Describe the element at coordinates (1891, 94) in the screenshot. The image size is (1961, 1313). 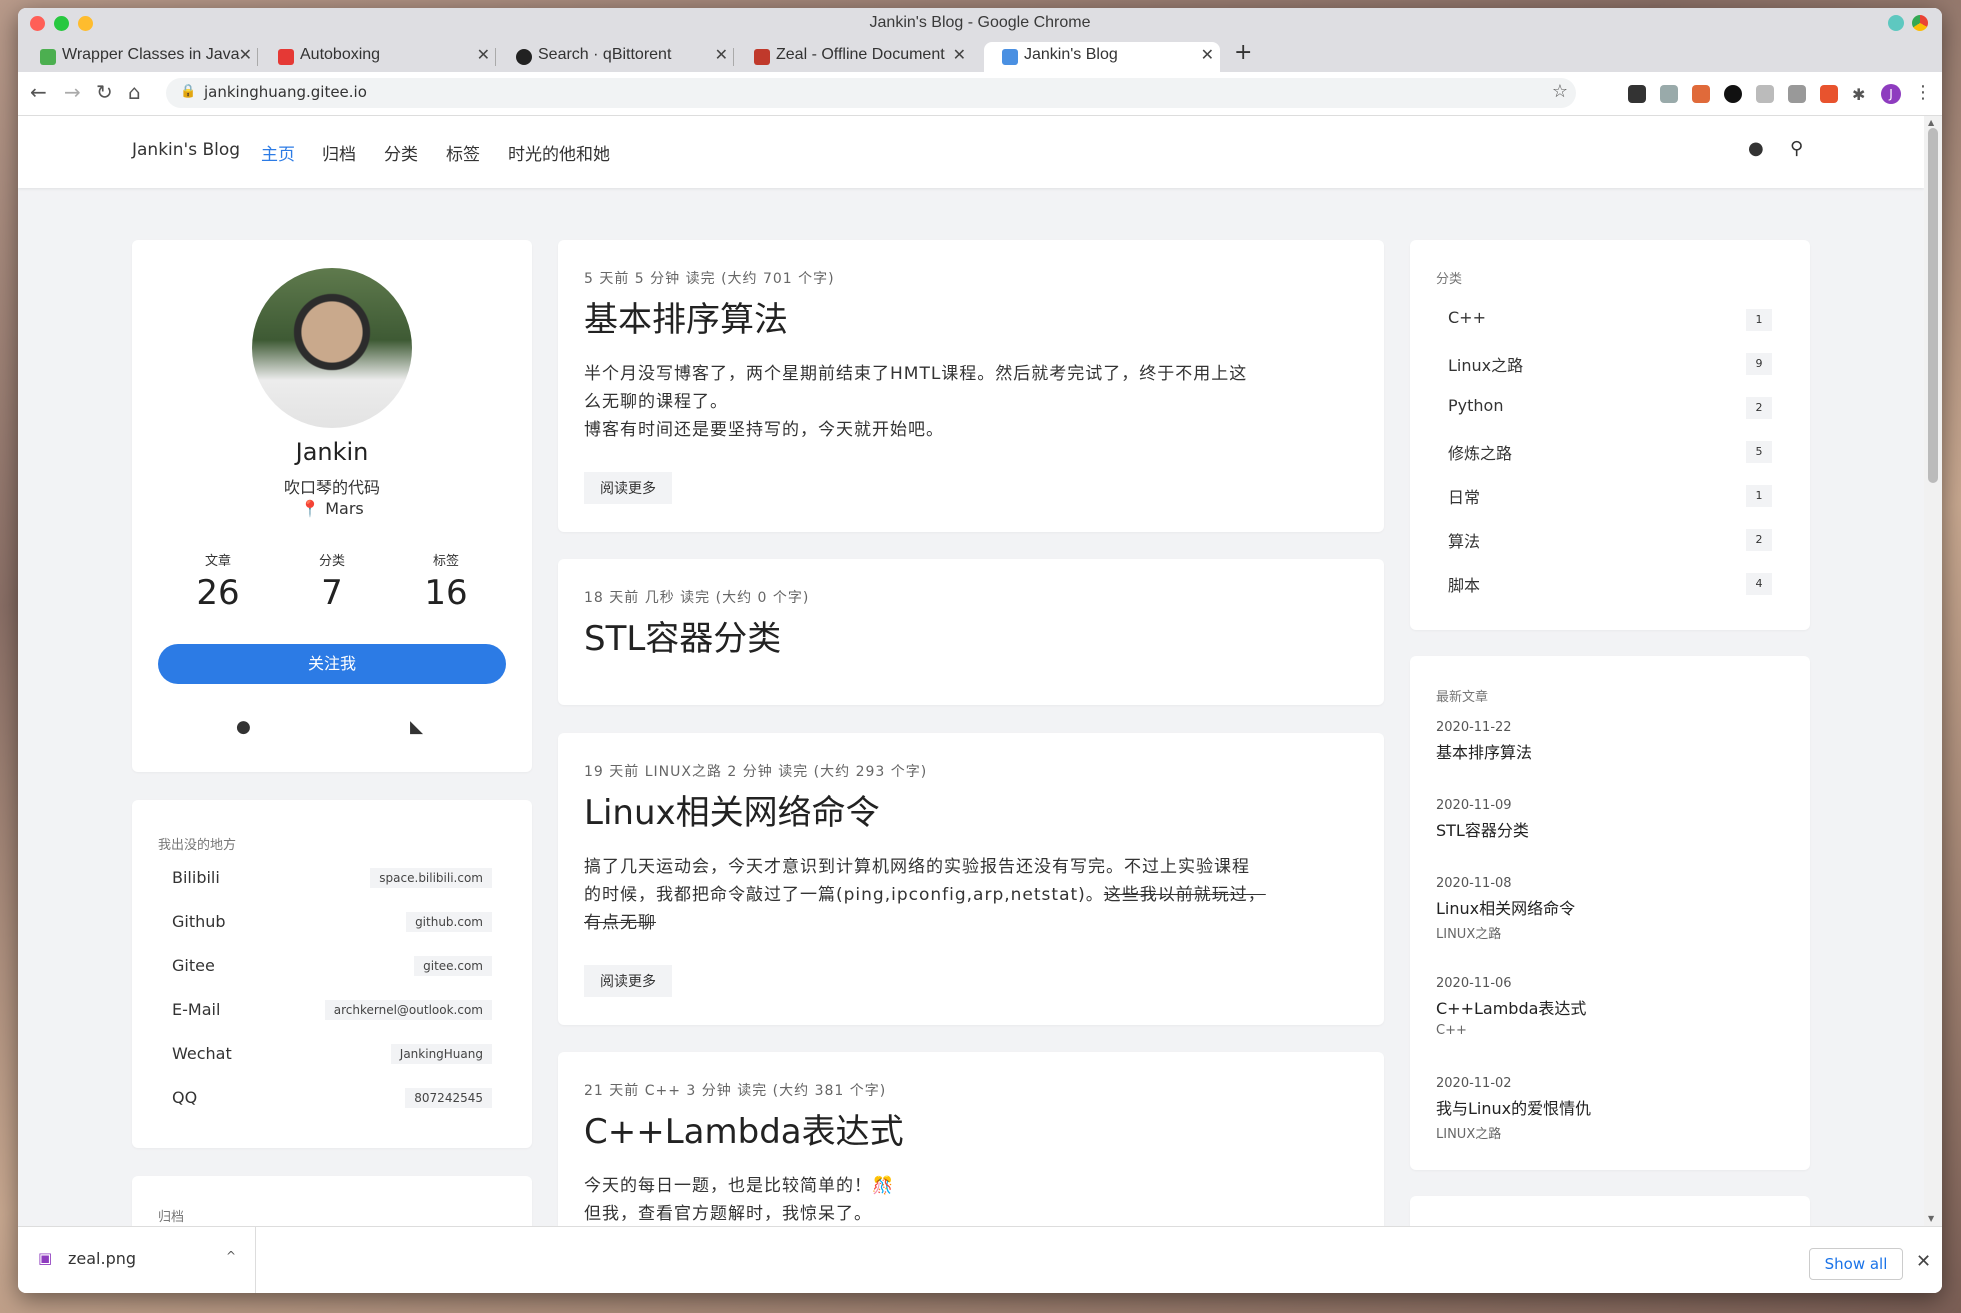
I see `profile-avatar: J` at that location.